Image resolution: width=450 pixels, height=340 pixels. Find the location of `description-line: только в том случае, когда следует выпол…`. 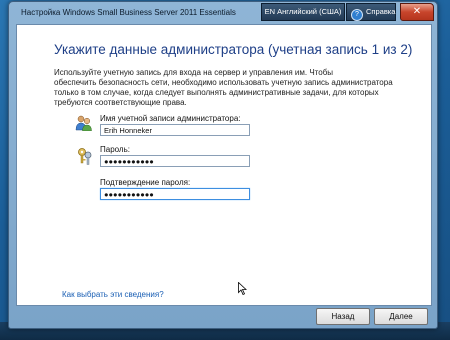

description-line: только в том случае, когда следует выпол… is located at coordinates (216, 92).